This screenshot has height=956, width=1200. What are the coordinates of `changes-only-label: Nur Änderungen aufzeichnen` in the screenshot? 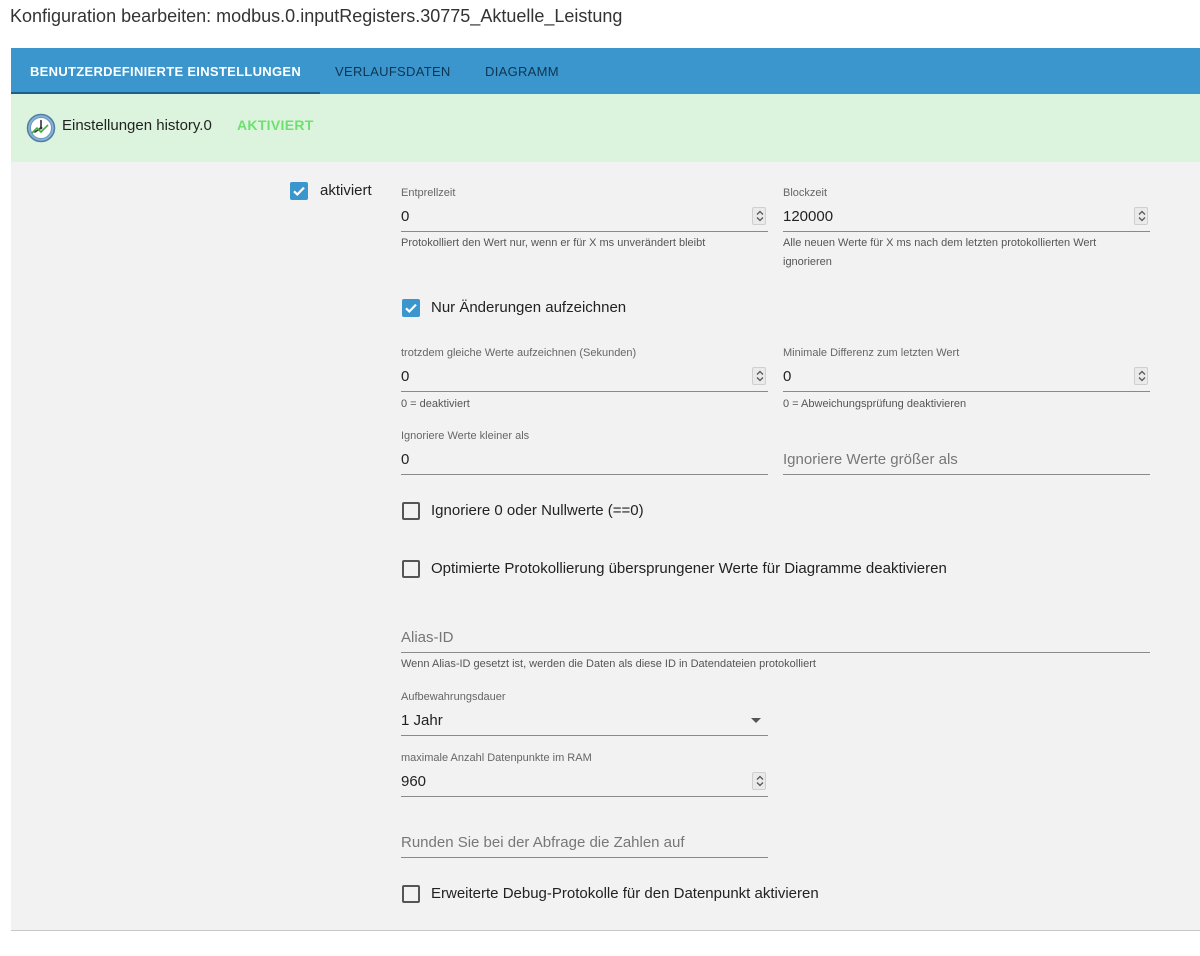 It's located at (529, 307).